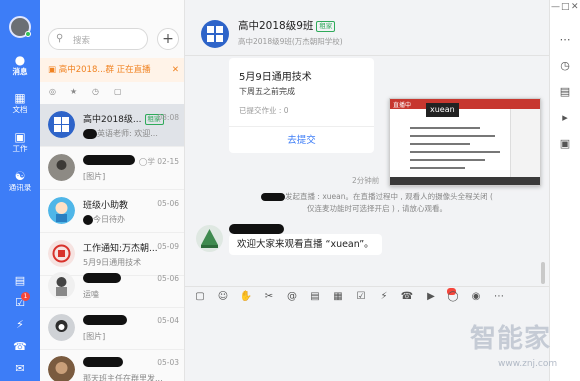 Image resolution: width=580 pixels, height=381 pixels. What do you see at coordinates (104, 219) in the screenshot?
I see `session-preview: 今日待办` at bounding box center [104, 219].